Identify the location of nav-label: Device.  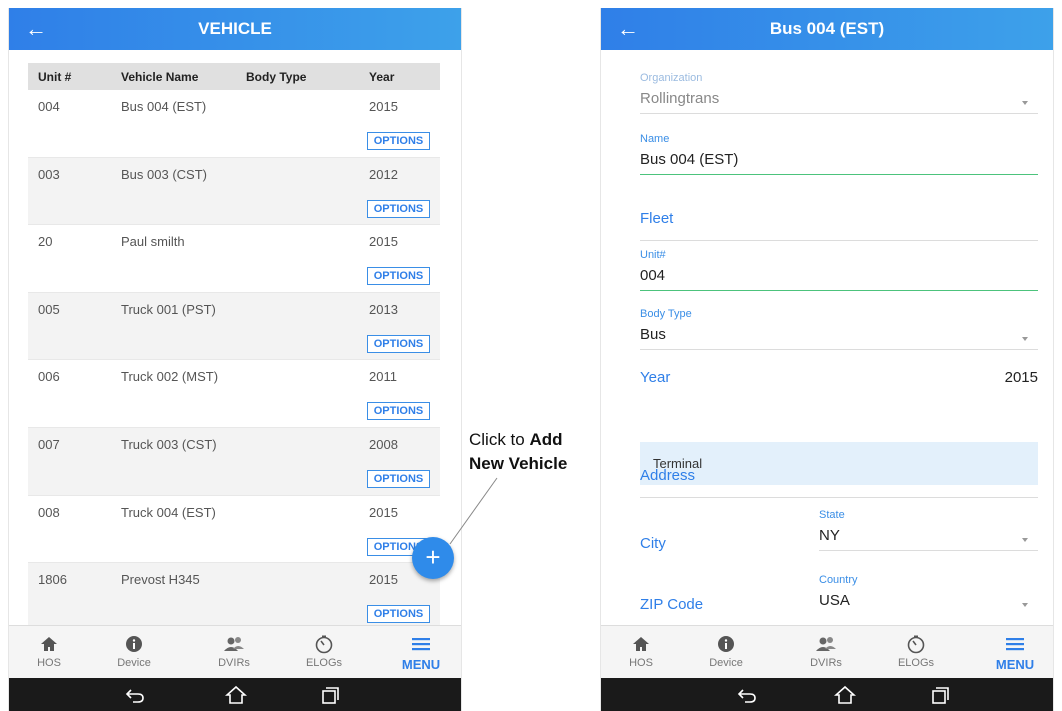
(134, 663).